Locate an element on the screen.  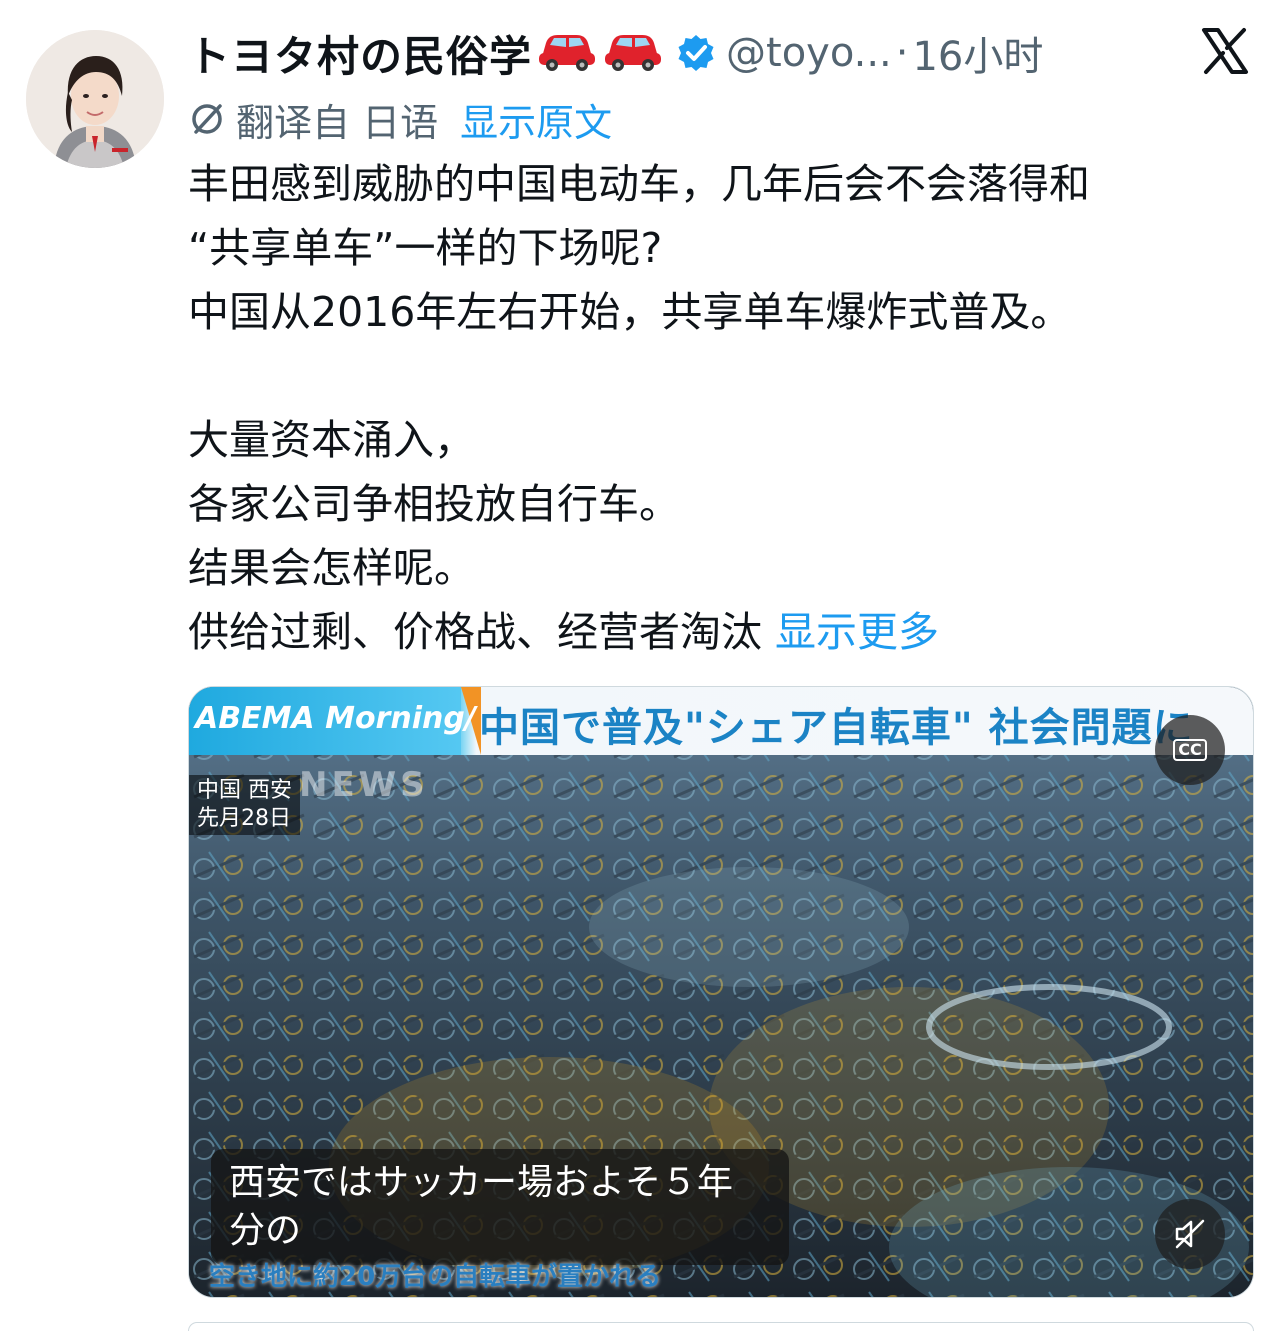
x-logo-icon is located at coordinates (1225, 51).